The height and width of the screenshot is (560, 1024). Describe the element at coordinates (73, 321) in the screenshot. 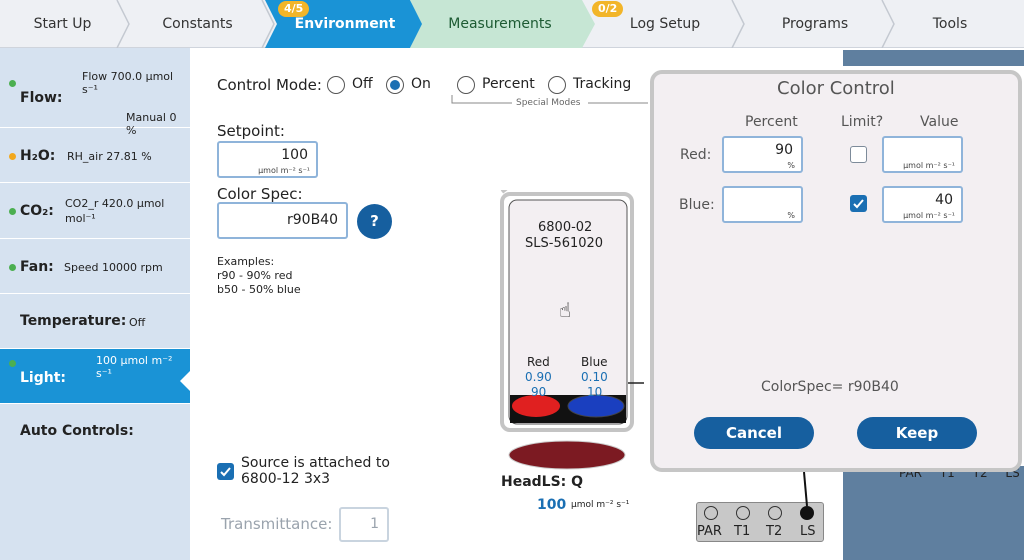

I see `sidebar-item-label: Temperature:` at that location.